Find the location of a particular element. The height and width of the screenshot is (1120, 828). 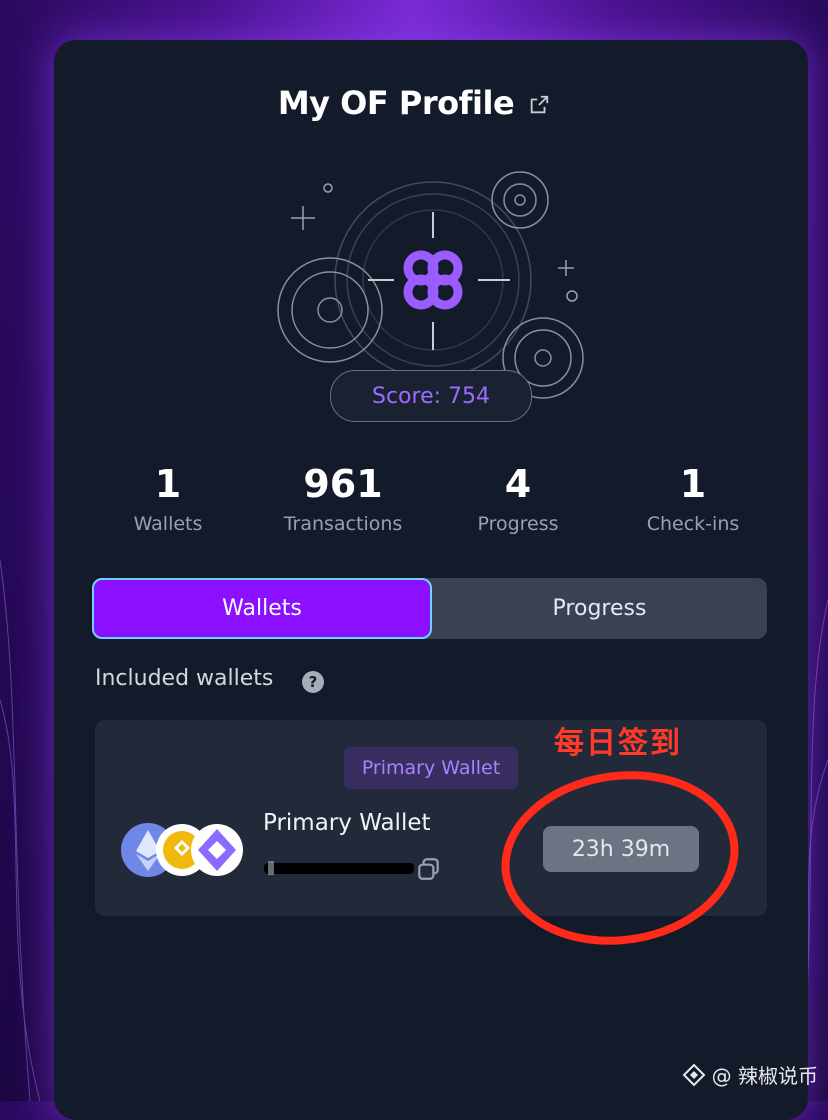

stat-progress: 4 Progress is located at coordinates (518, 498).